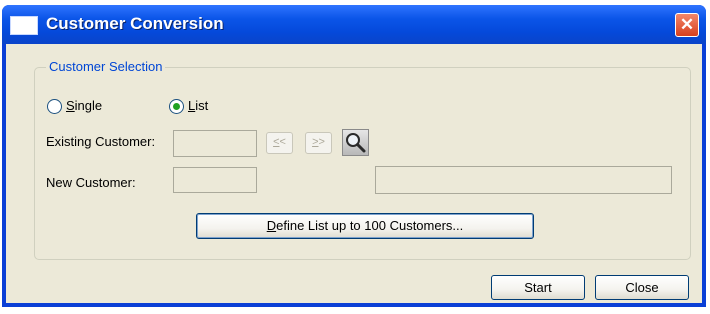 Image resolution: width=710 pixels, height=314 pixels. What do you see at coordinates (101, 141) in the screenshot?
I see `existing-customer-label: Existing Customer:` at bounding box center [101, 141].